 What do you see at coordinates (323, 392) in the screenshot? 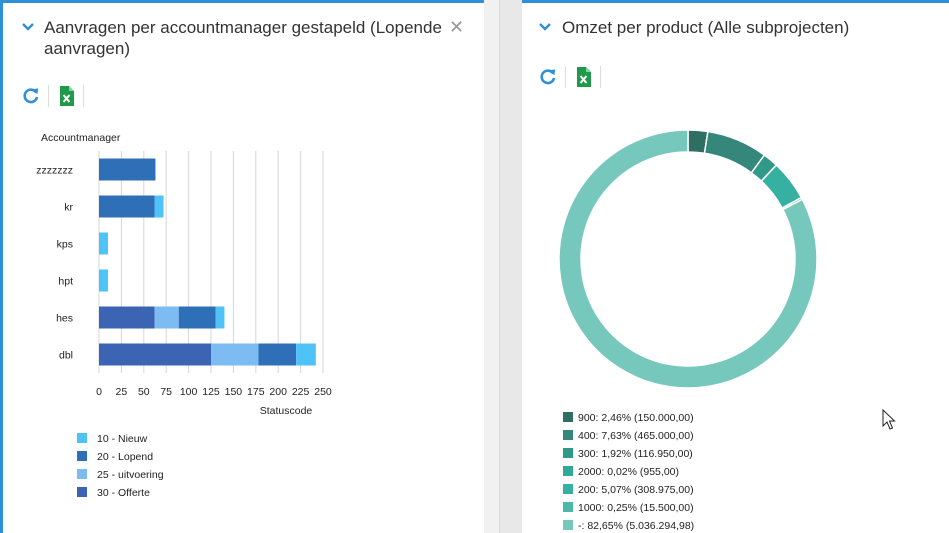
I see `x-tick-label: 250` at bounding box center [323, 392].